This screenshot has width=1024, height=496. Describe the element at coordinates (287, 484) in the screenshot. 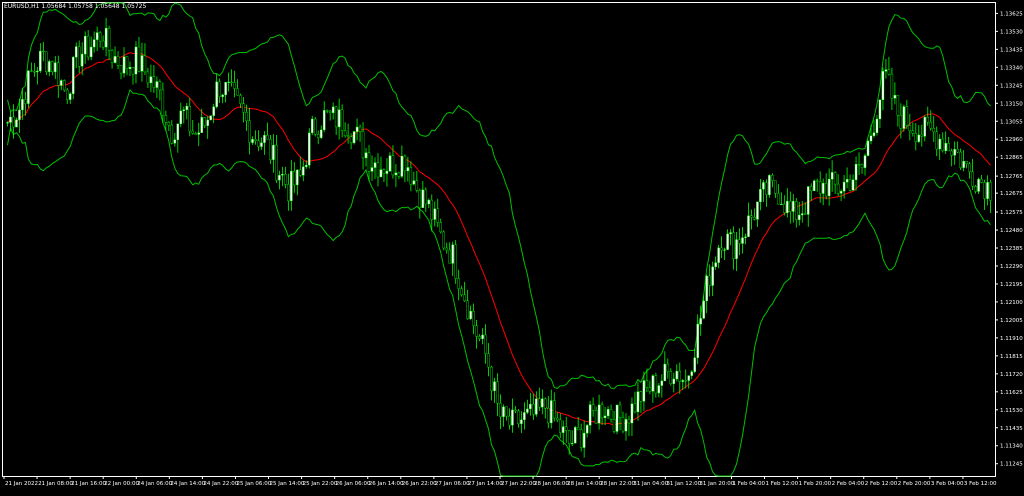

I see `time-tick-label: 25 Jan 14:00` at that location.